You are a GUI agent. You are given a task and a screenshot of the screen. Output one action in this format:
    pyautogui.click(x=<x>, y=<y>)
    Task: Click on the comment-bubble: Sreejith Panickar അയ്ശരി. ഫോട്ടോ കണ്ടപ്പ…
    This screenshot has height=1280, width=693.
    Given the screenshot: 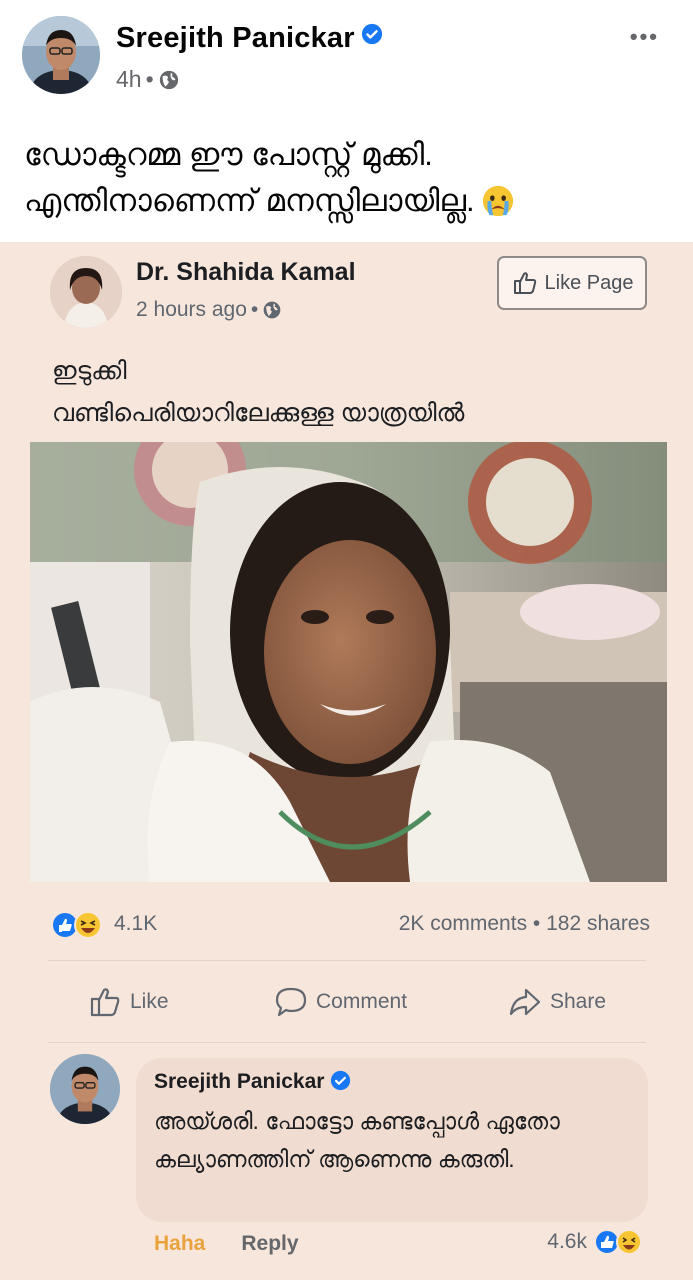 What is the action you would take?
    pyautogui.click(x=392, y=1140)
    